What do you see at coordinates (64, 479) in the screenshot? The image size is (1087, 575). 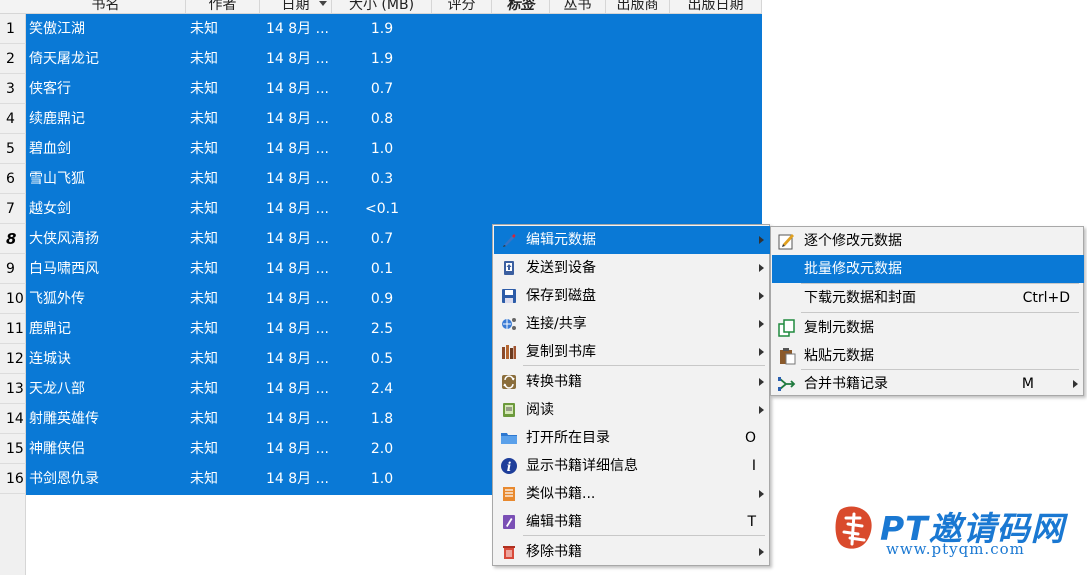 I see `book-title-cell: 书剑恩仇录` at bounding box center [64, 479].